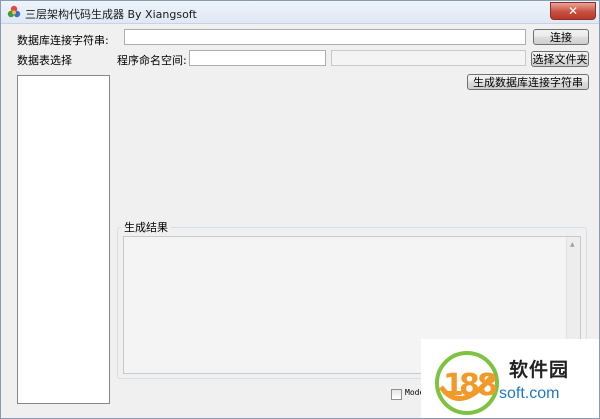  What do you see at coordinates (111, 14) in the screenshot?
I see `window-title: 三层架构代码生成器 By Xiangsoft` at bounding box center [111, 14].